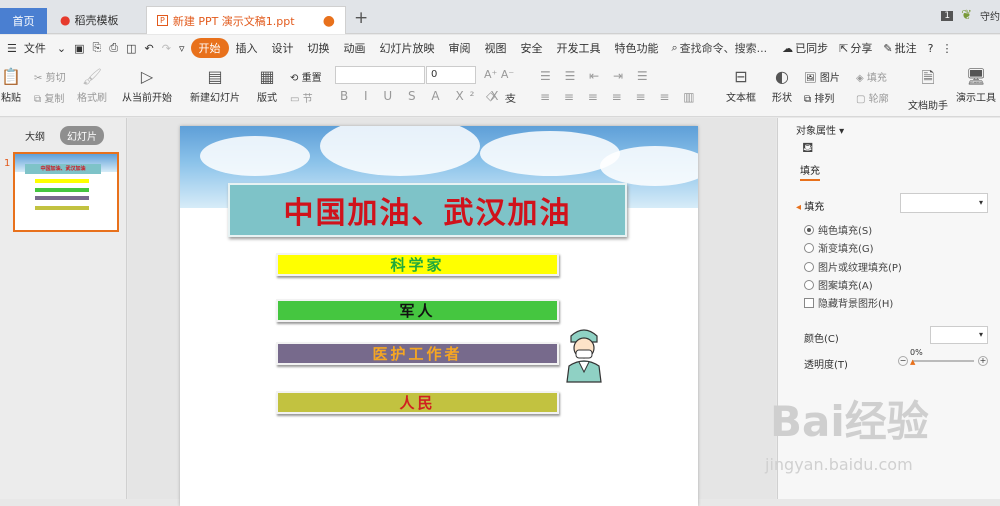 The height and width of the screenshot is (506, 1000). I want to click on menu-tab-review: 审阅, so click(460, 48).